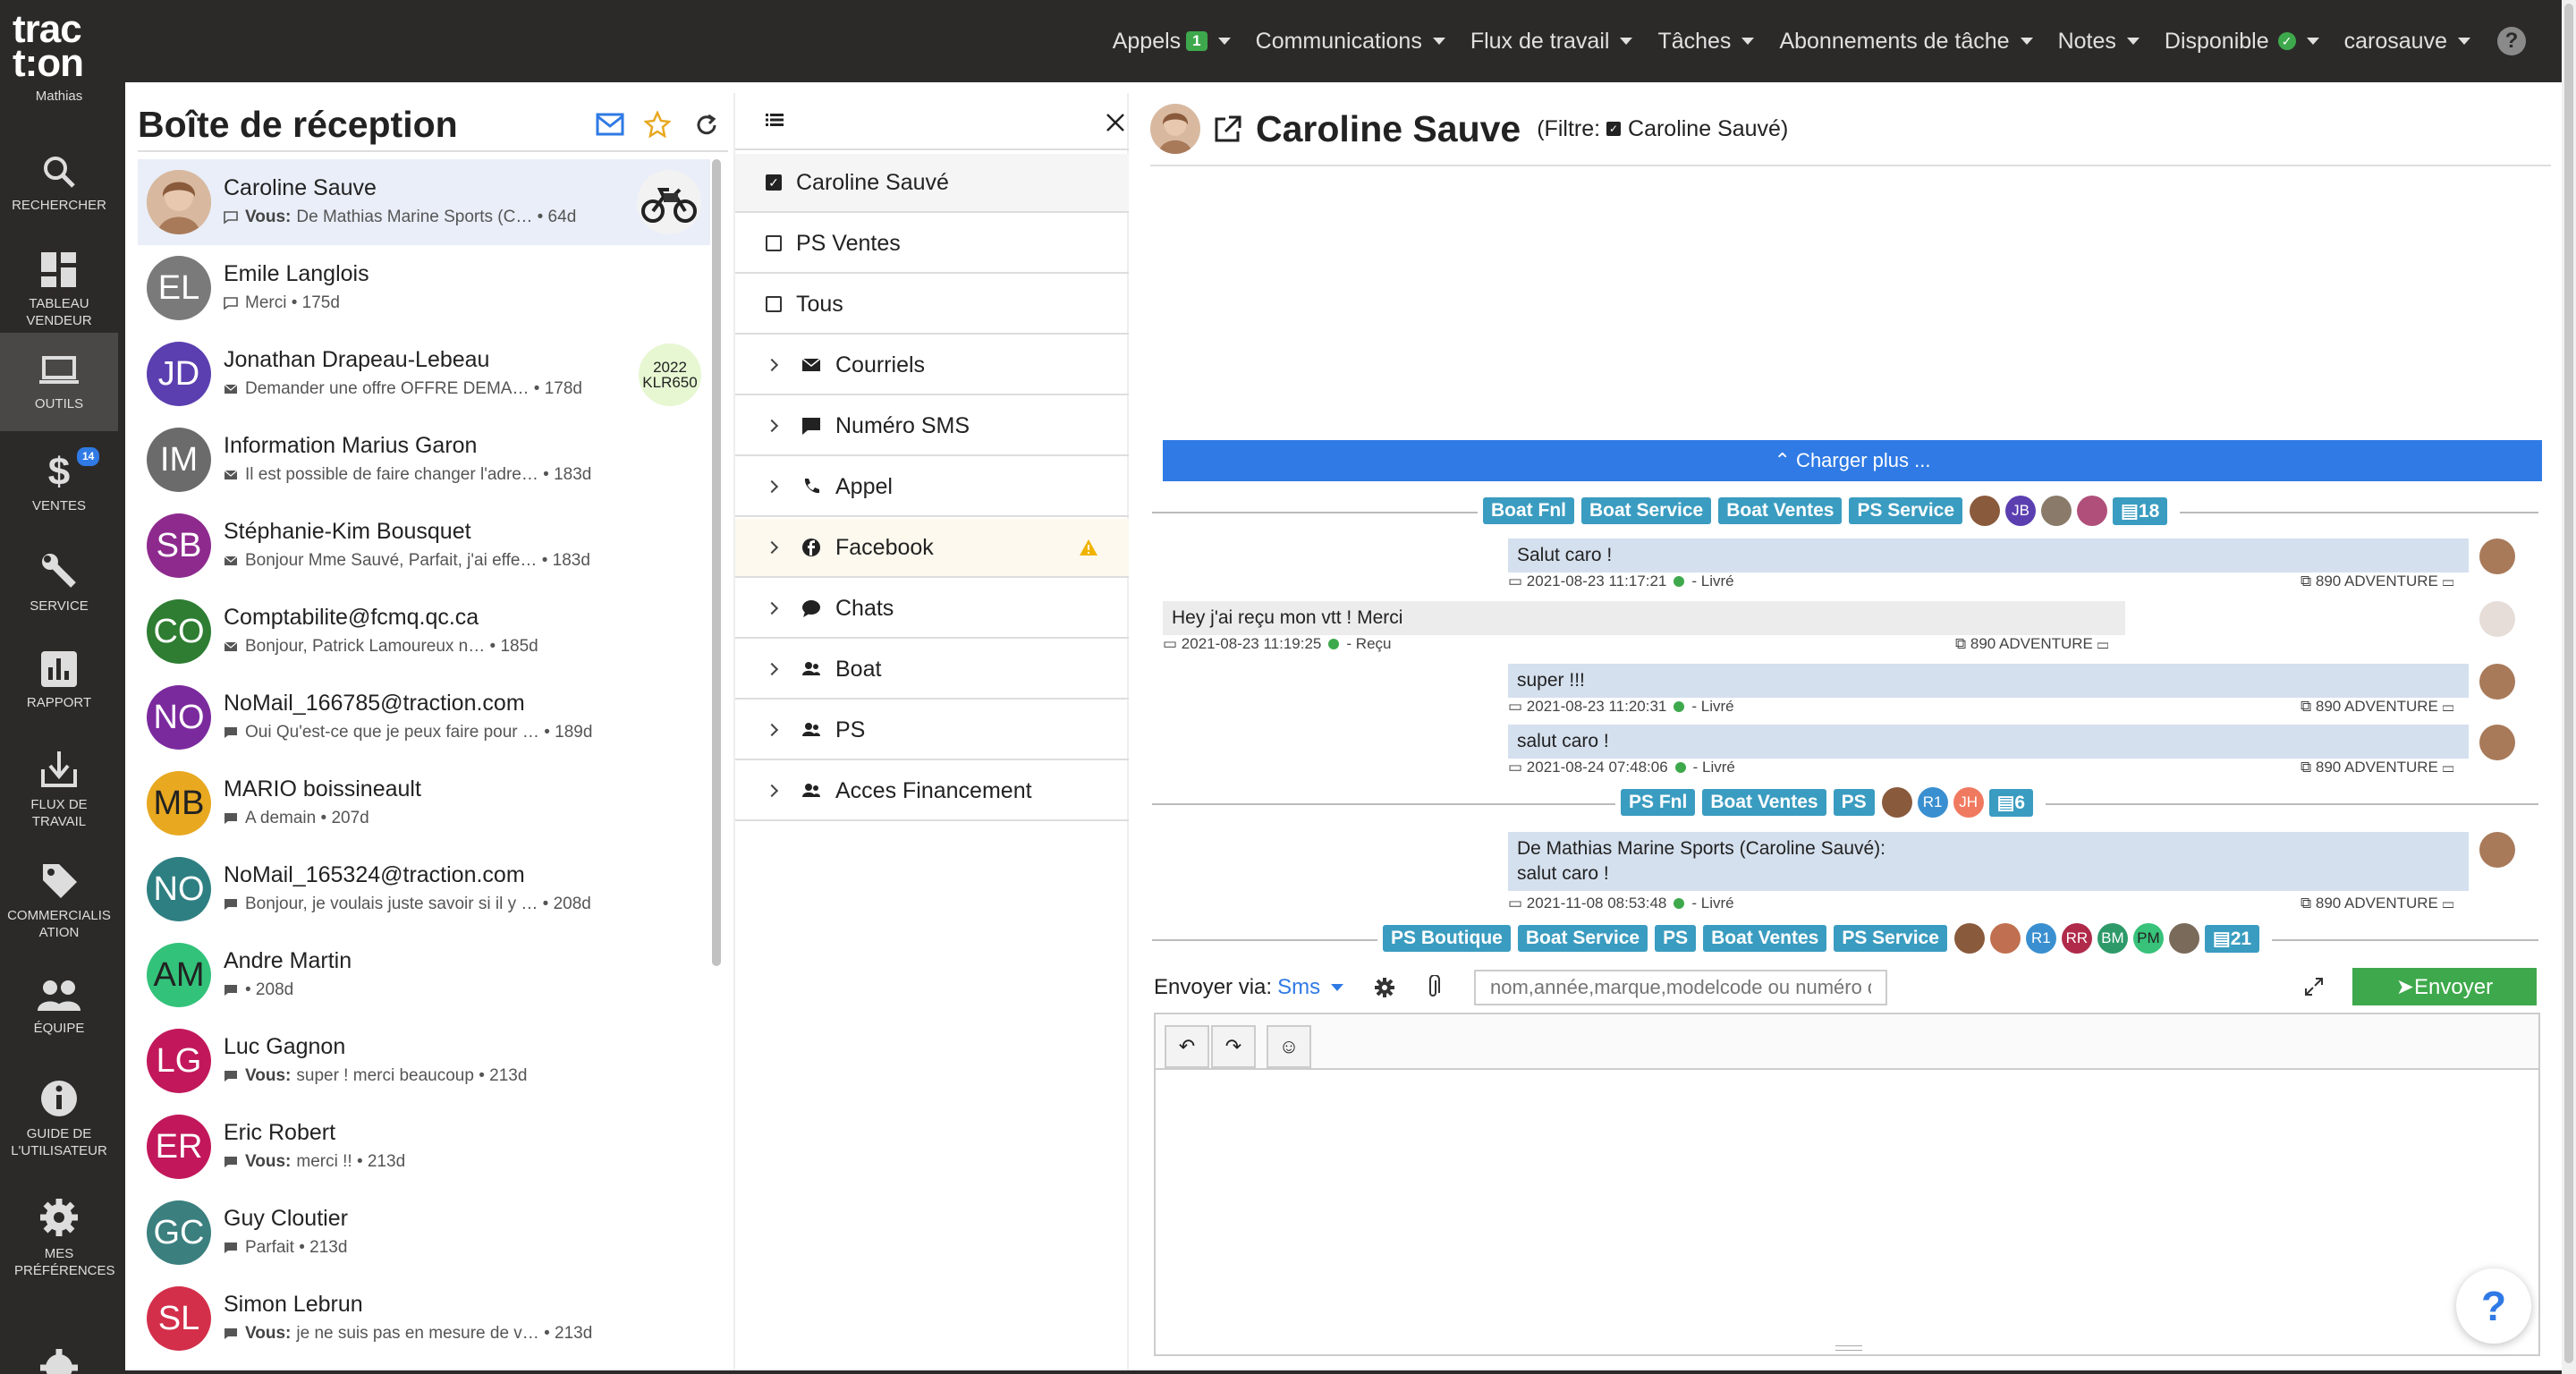 The width and height of the screenshot is (2576, 1374). I want to click on nav-user: carosauve, so click(2407, 42).